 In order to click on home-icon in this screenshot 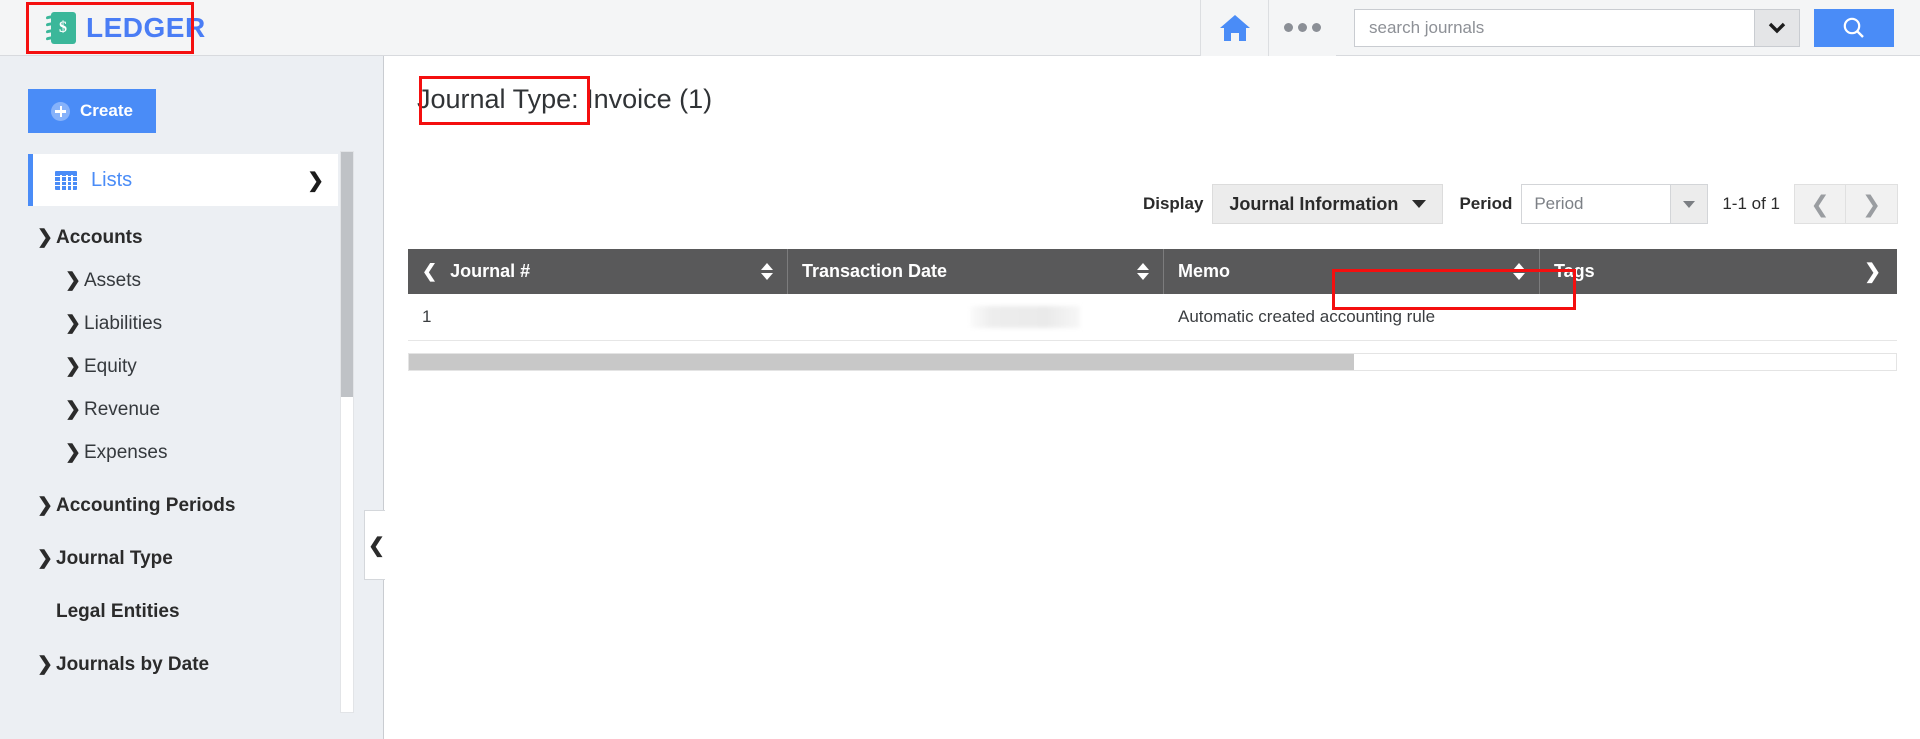, I will do `click(1235, 28)`.